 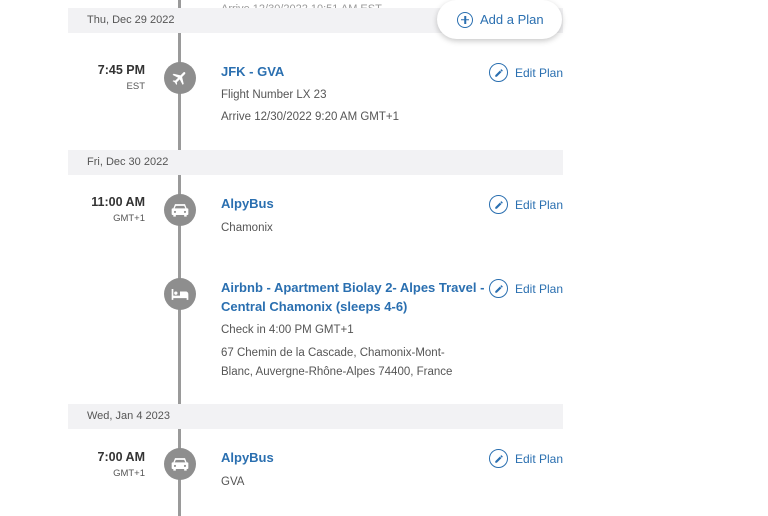 I want to click on plan-time: 7:45 PM EST, so click(x=121, y=77).